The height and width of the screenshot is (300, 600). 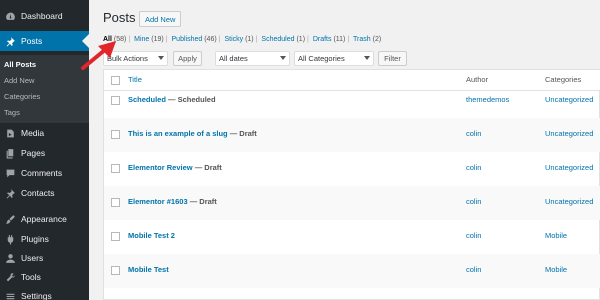 I want to click on post-title-link: Scheduled, so click(x=147, y=99).